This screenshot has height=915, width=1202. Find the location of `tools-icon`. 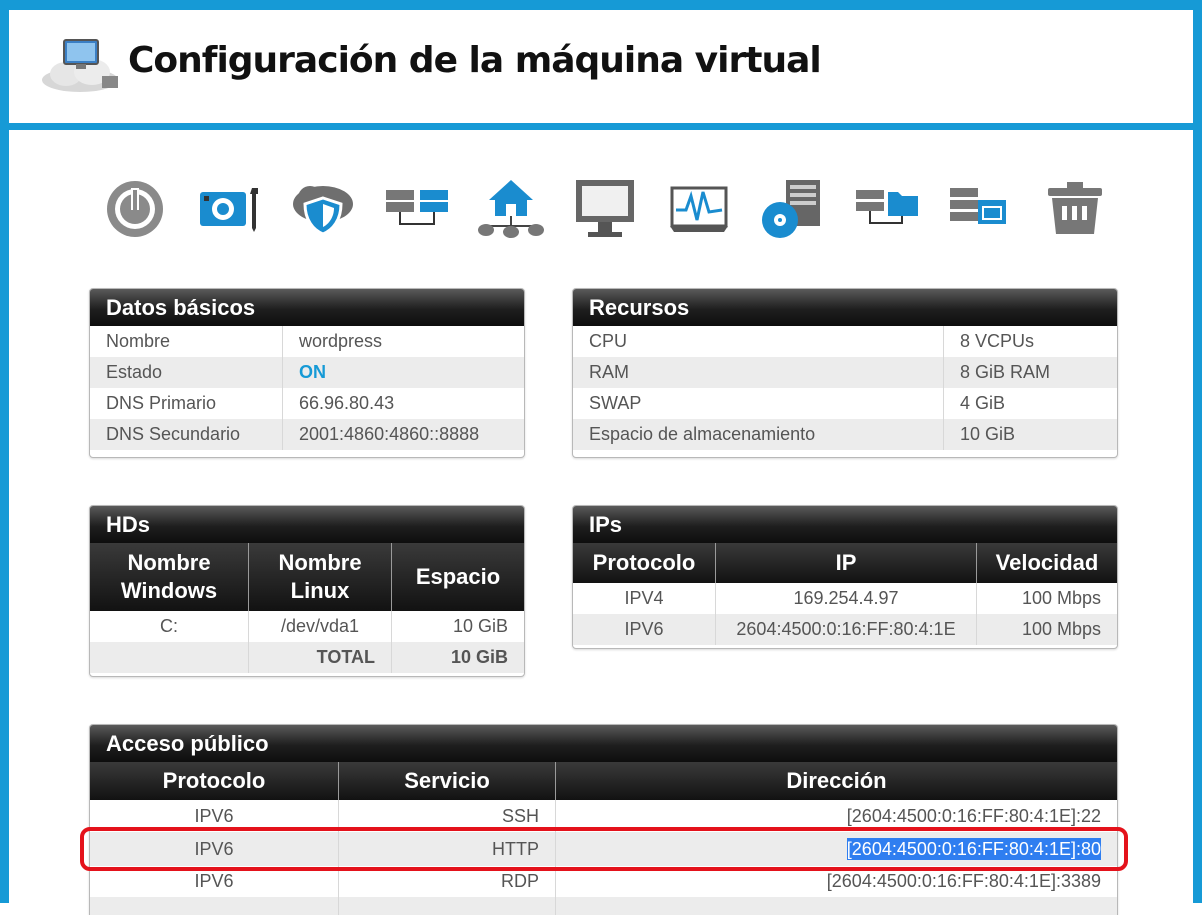

tools-icon is located at coordinates (229, 209).